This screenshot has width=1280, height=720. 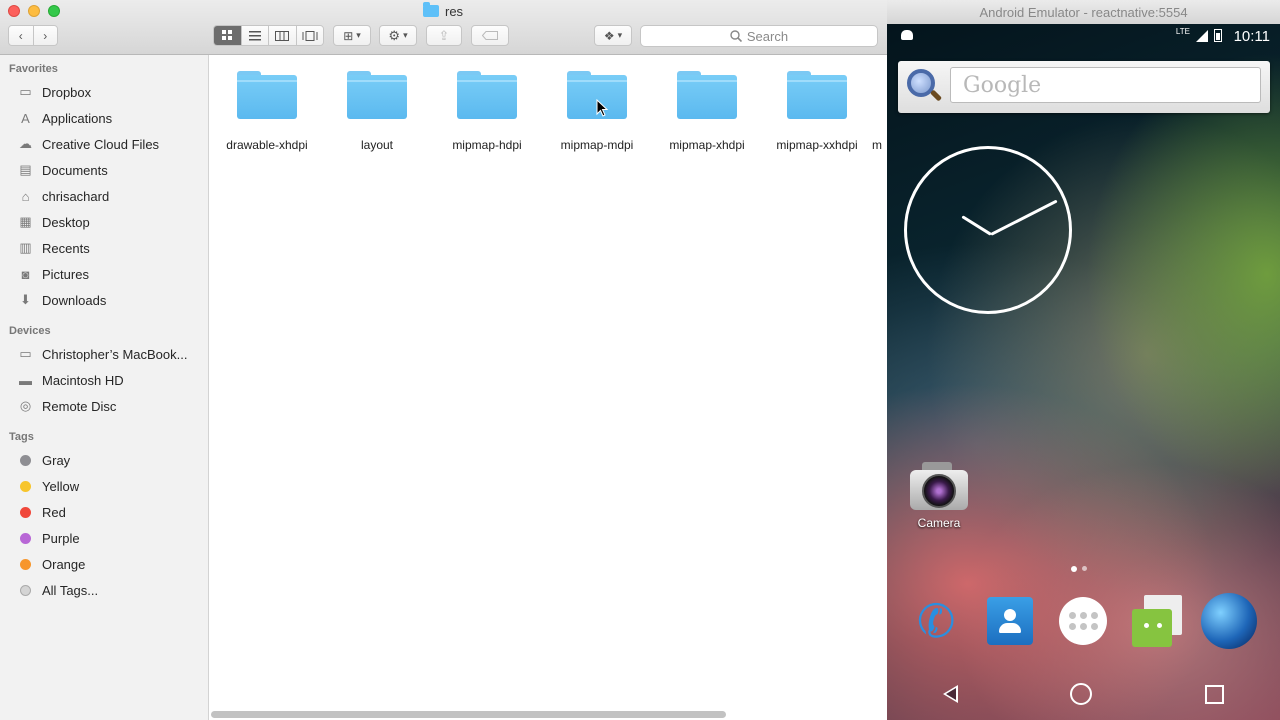 I want to click on dock-contacts, so click(x=1010, y=621).